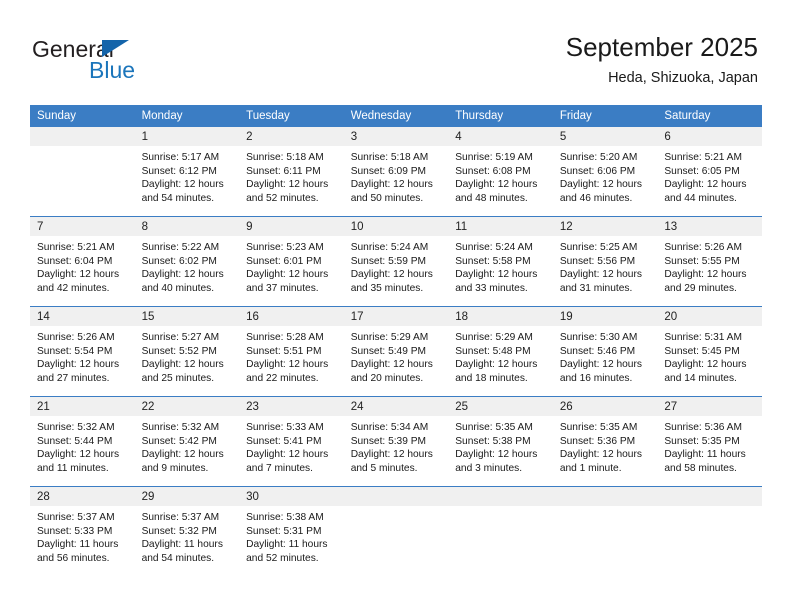 The width and height of the screenshot is (792, 612). Describe the element at coordinates (75, 531) in the screenshot. I see `sunset-text: Sunset: 5:33 PM` at that location.